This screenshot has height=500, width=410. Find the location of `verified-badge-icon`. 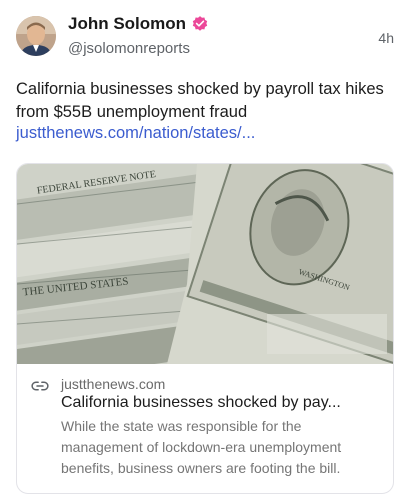

verified-badge-icon is located at coordinates (200, 23).